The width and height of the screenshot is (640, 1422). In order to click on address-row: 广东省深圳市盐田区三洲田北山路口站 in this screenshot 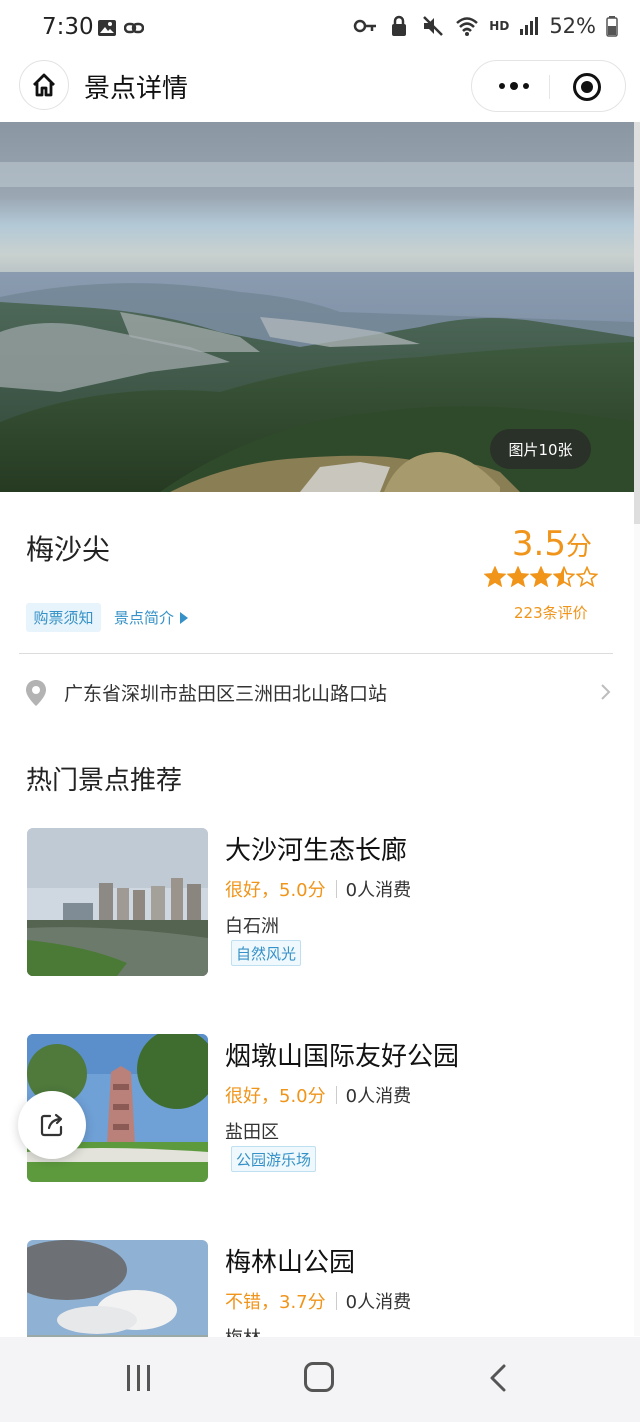, I will do `click(317, 692)`.